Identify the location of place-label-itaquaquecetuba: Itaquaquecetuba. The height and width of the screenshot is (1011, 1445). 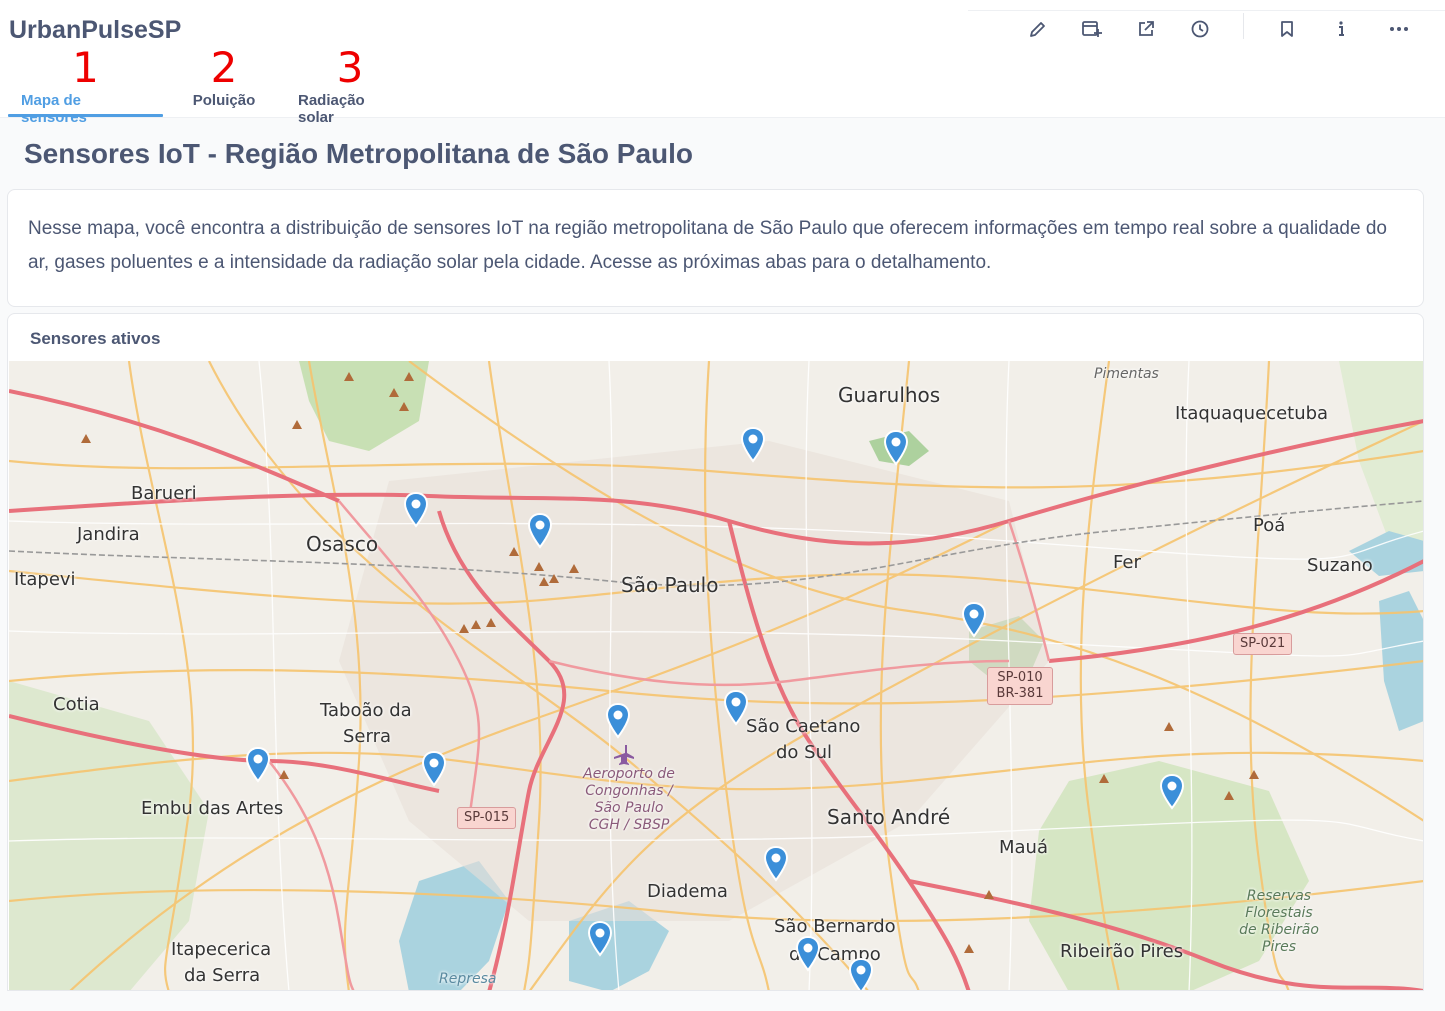
(1252, 413).